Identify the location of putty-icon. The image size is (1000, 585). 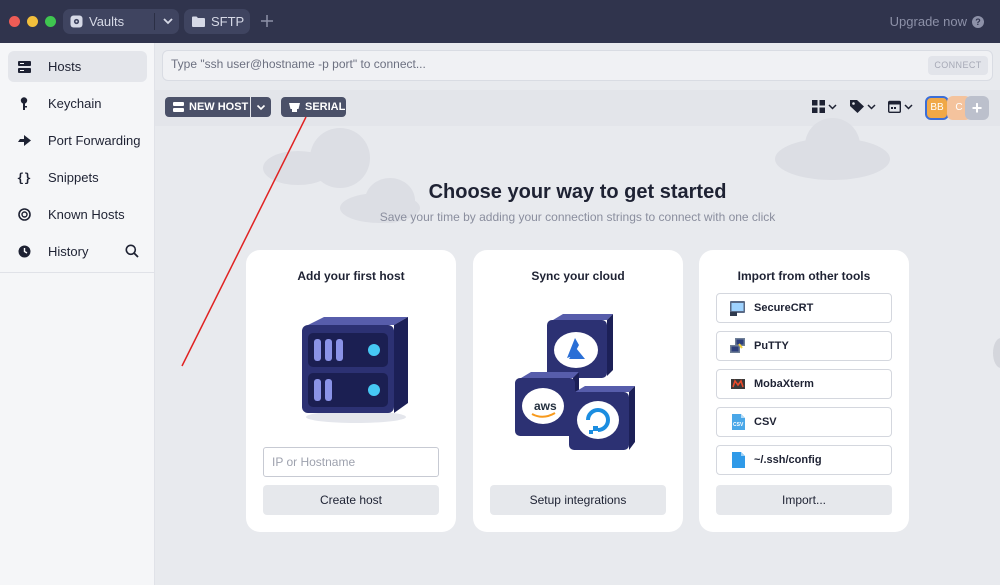
(737, 345).